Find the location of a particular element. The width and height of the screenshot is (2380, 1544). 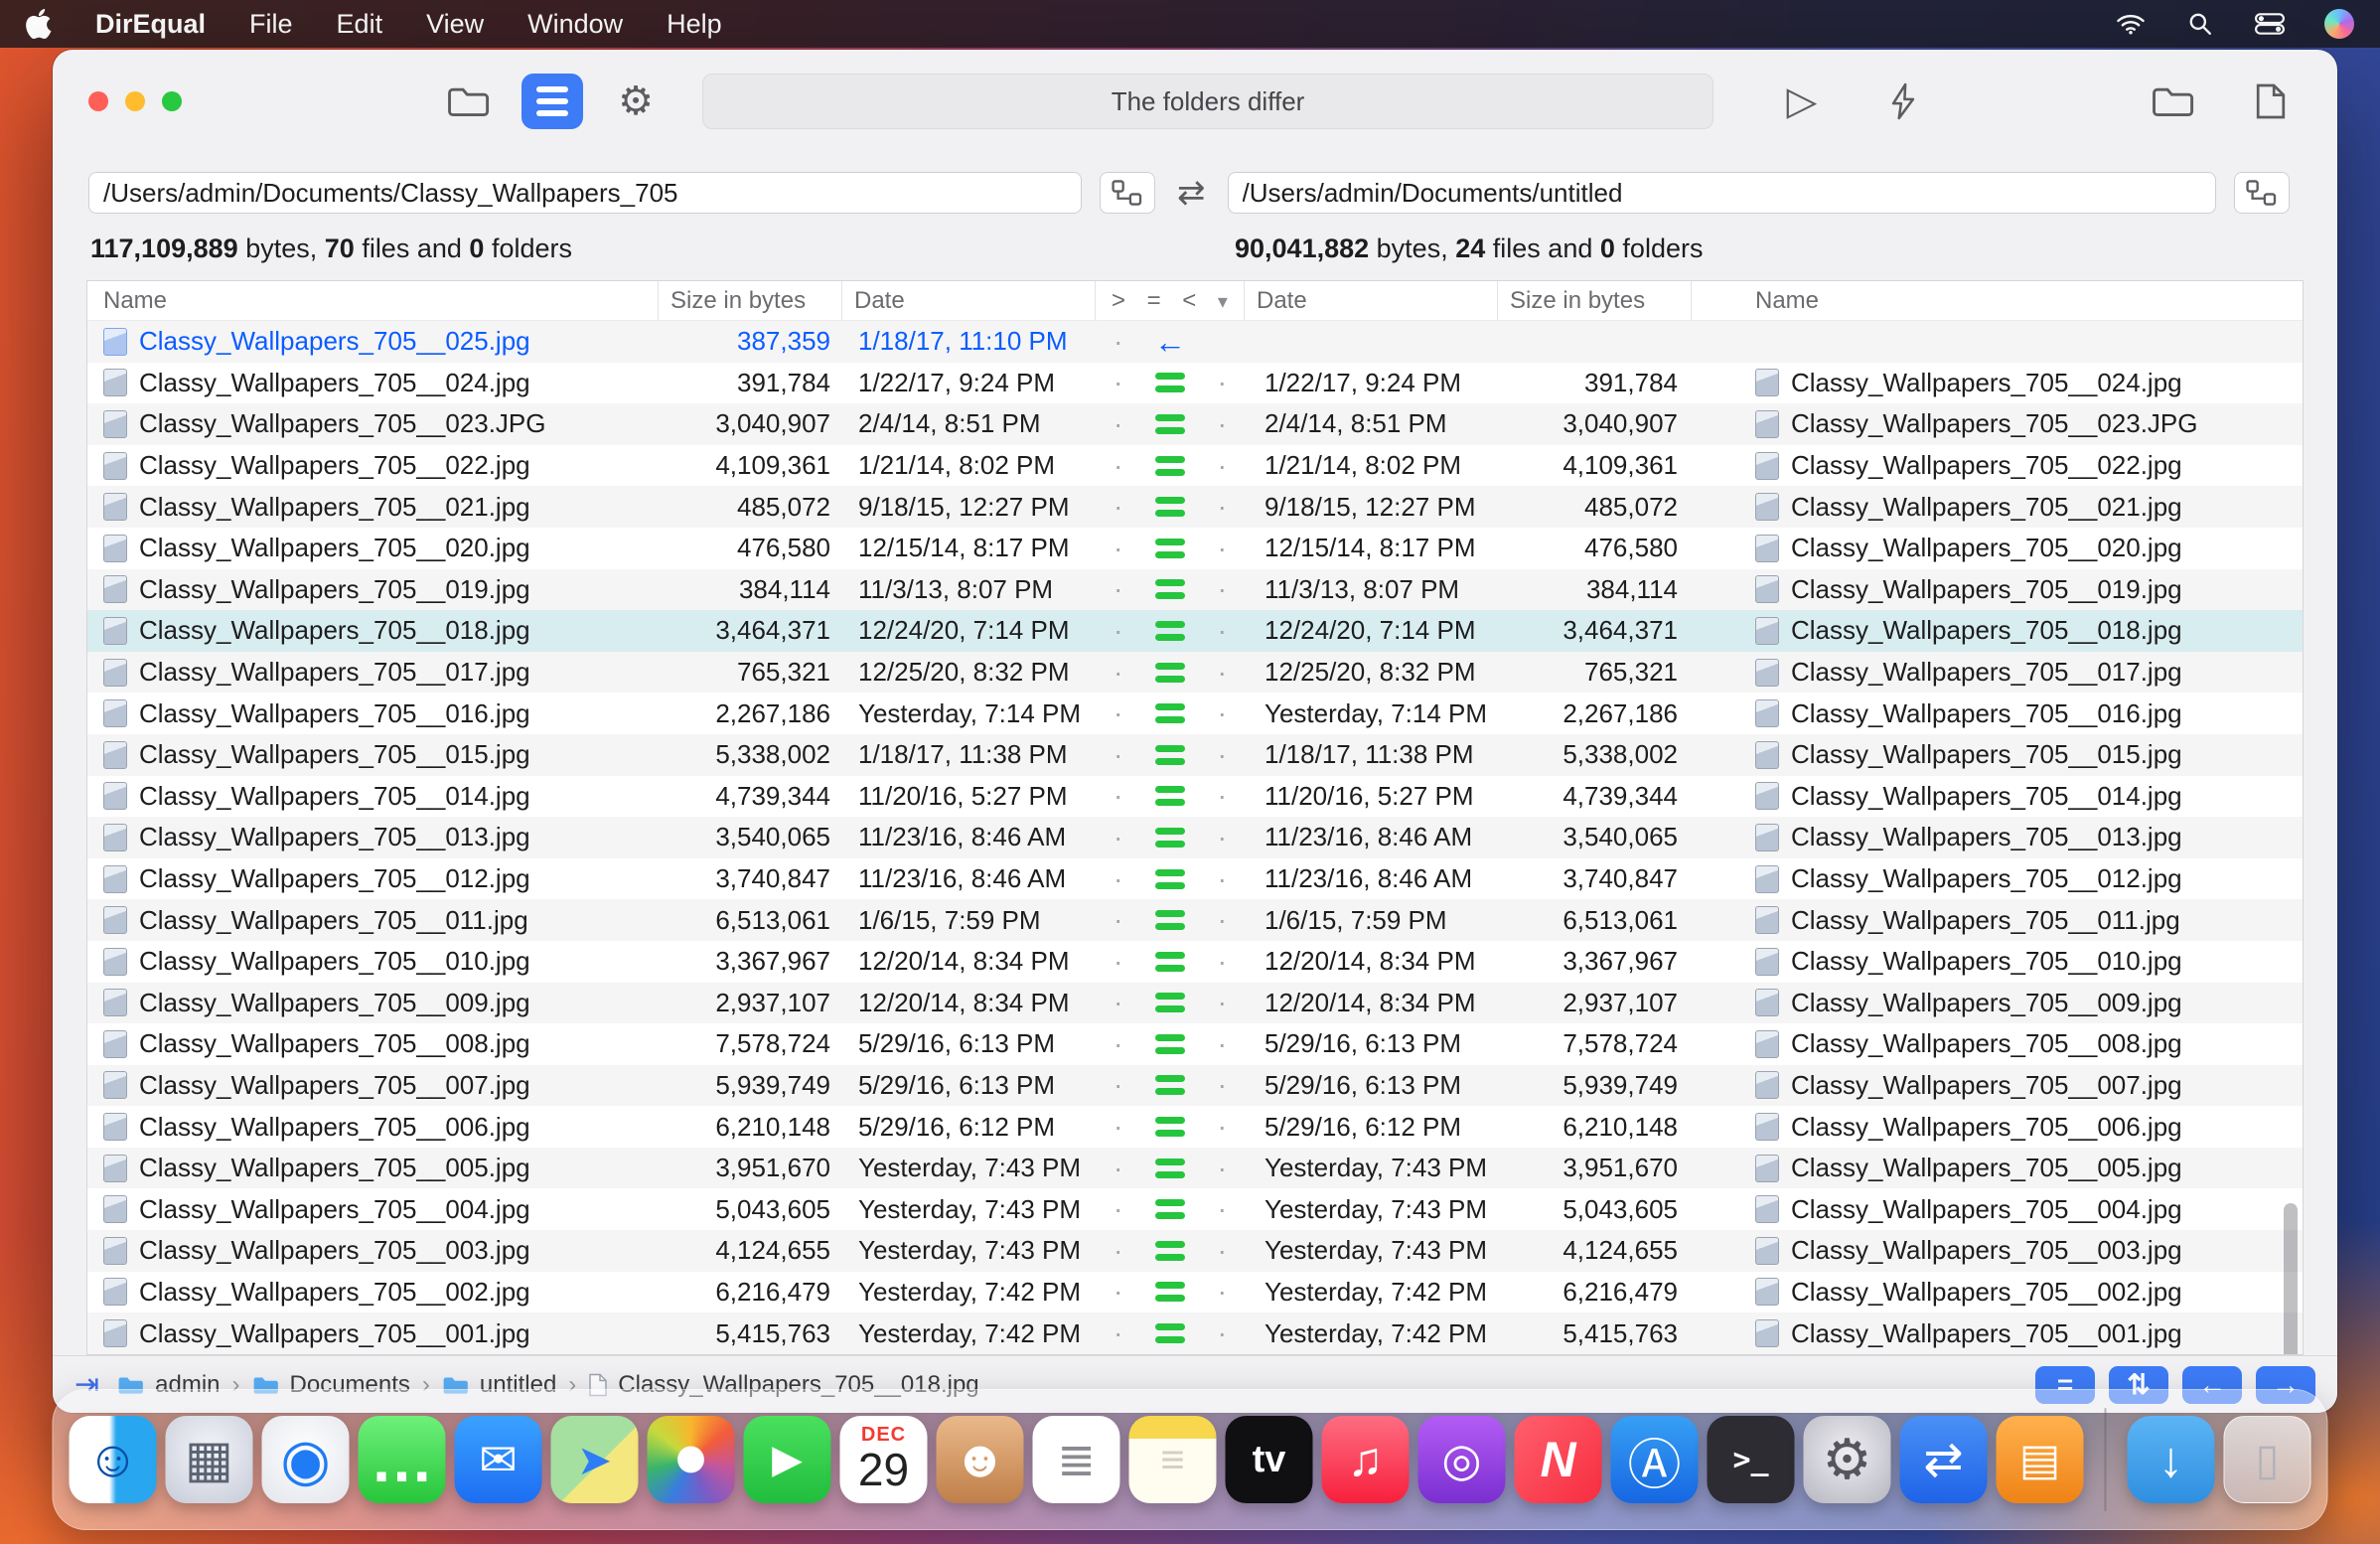

header-date-right: Date is located at coordinates (1371, 301).